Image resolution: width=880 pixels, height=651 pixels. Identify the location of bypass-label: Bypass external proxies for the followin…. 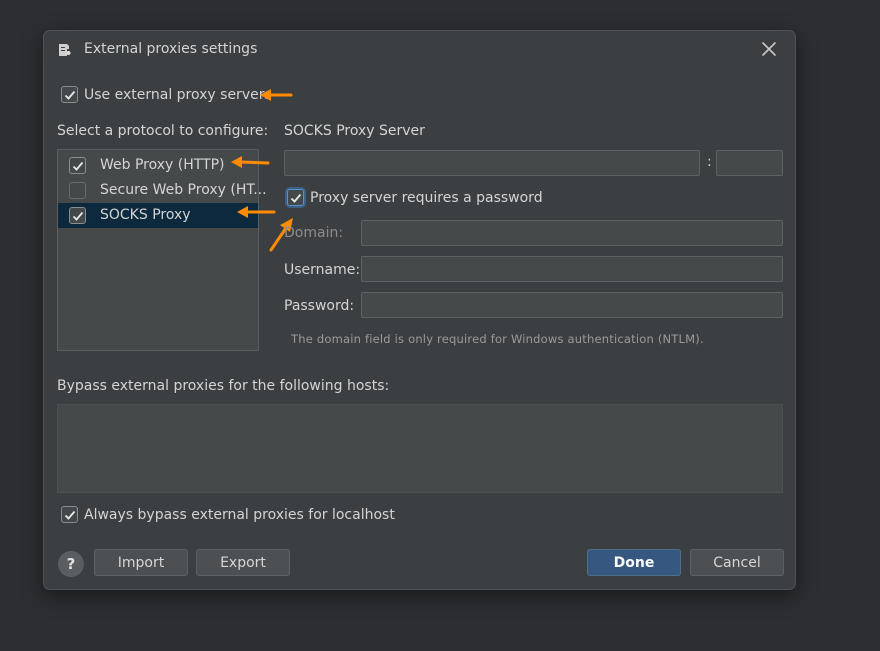
(223, 386).